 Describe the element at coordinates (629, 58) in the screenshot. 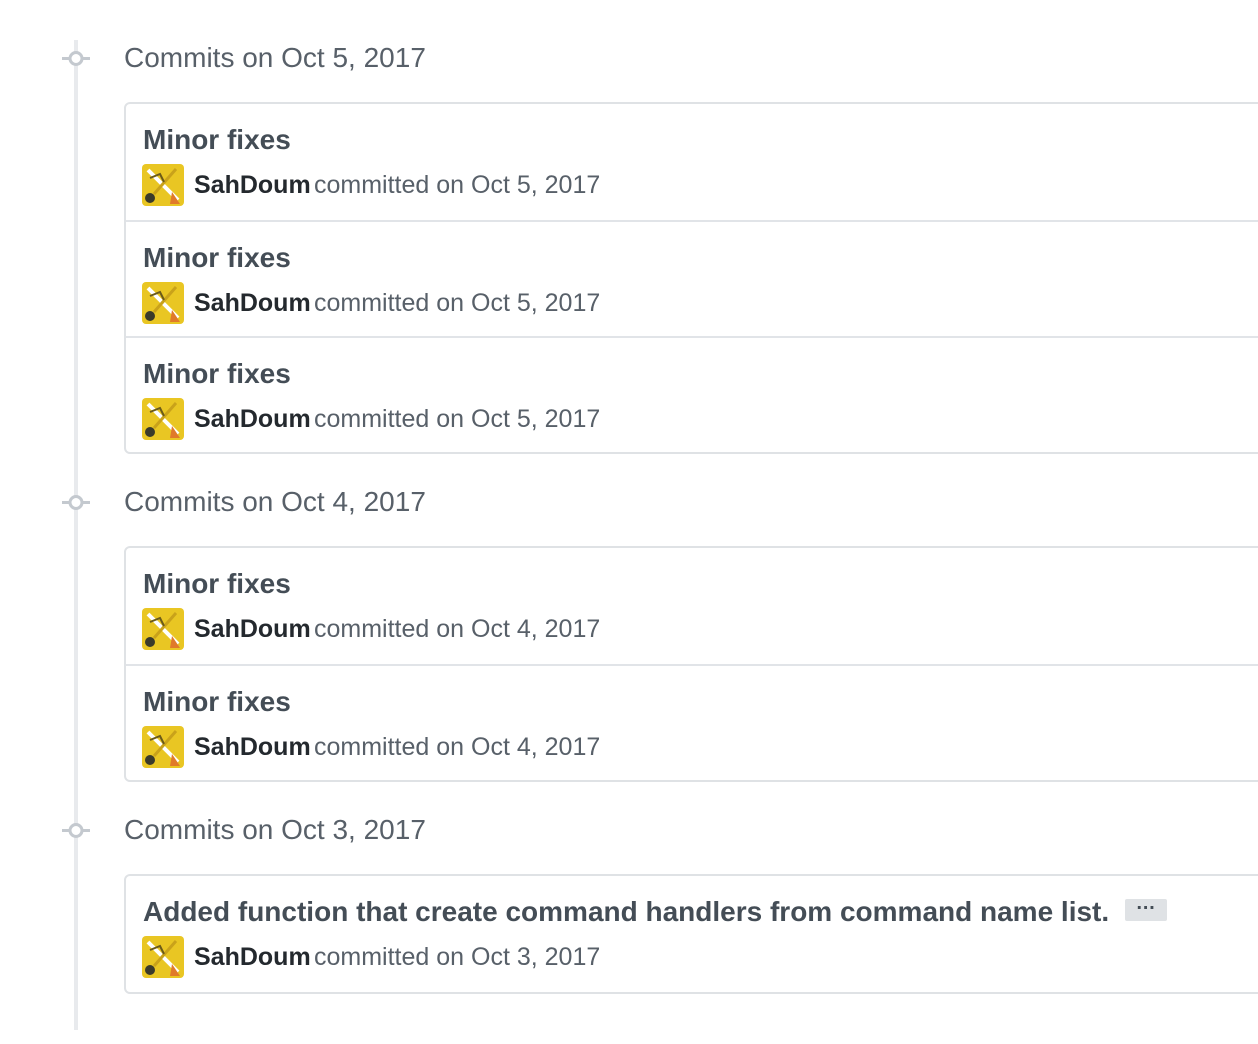

I see `commit-group-header: Commits on Oct 5, 2017` at that location.